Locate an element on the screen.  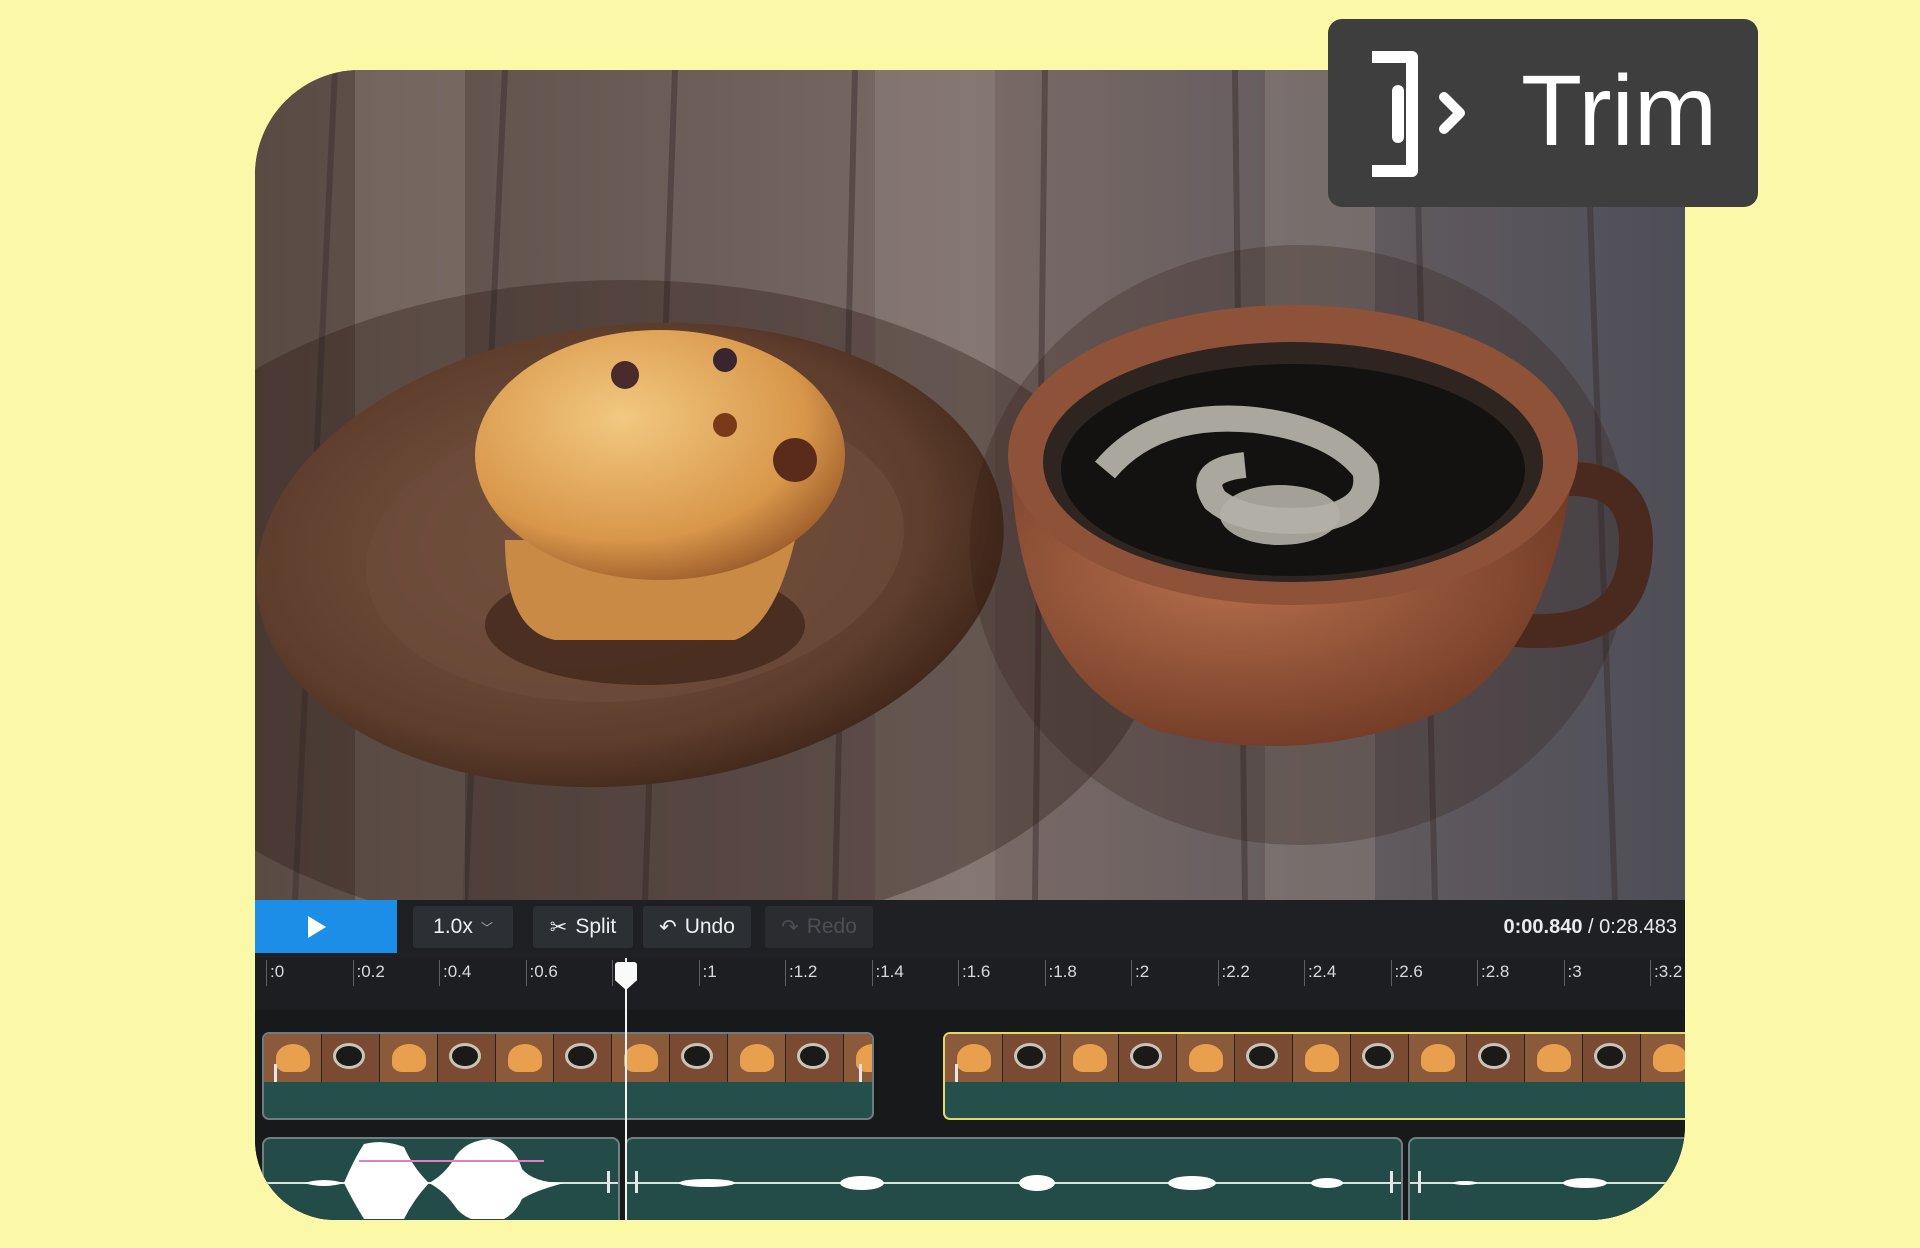
split-button: ✂ Split is located at coordinates (583, 927).